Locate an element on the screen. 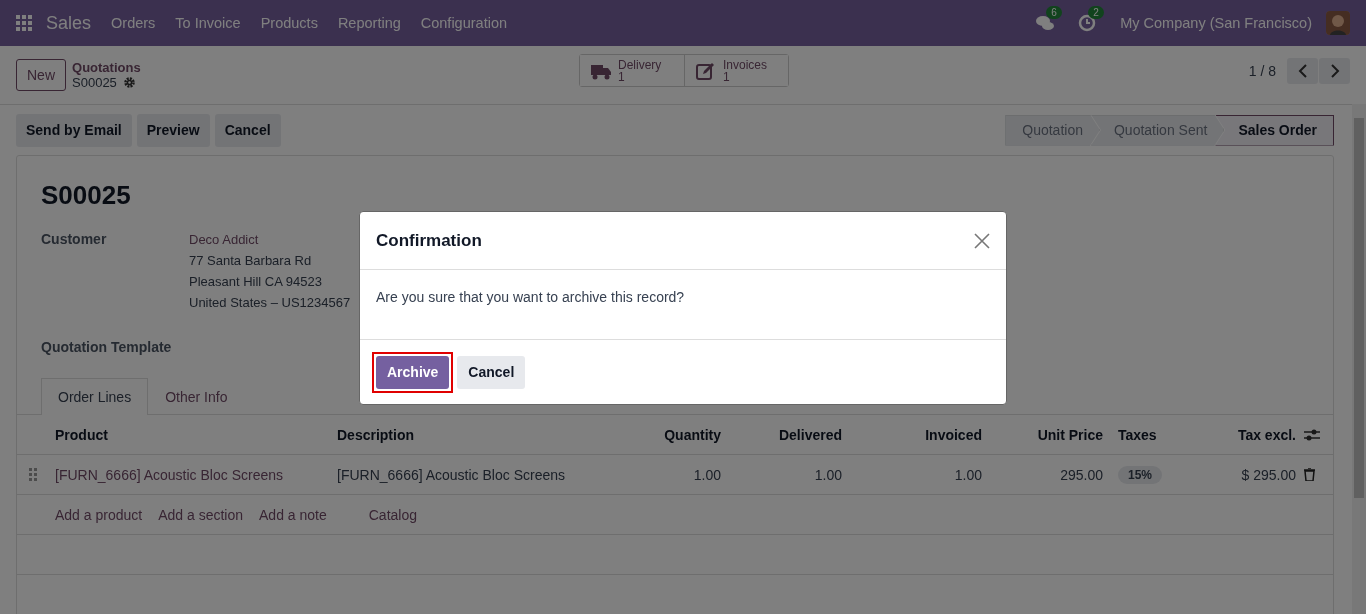  field-label: Quotation Template is located at coordinates (107, 347).